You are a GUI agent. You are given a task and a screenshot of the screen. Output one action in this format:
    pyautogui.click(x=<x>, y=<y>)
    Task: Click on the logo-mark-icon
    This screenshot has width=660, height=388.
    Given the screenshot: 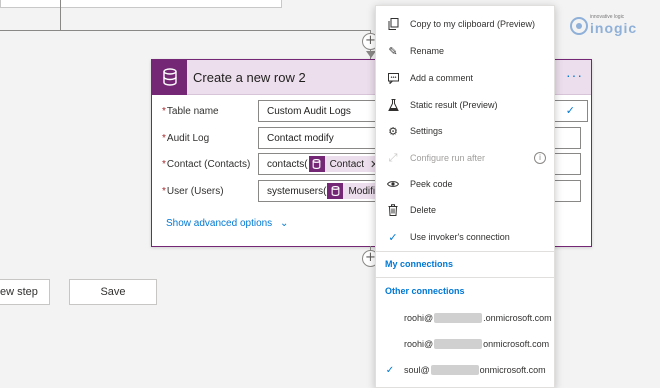 What is the action you would take?
    pyautogui.click(x=579, y=26)
    